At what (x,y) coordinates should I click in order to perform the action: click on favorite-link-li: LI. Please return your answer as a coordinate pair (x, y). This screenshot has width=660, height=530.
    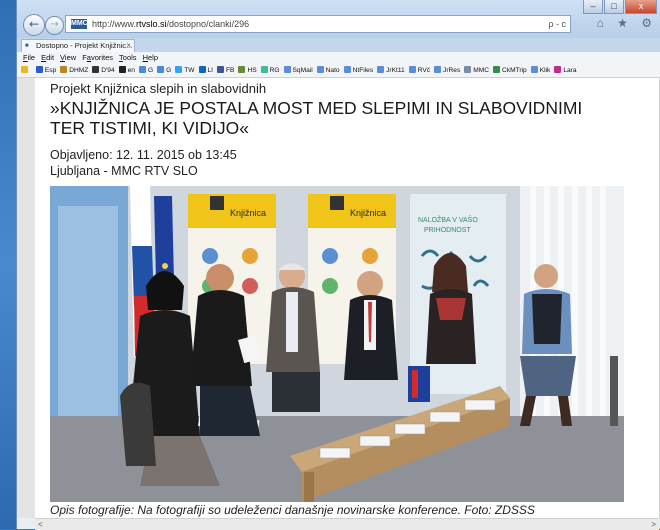
    Looking at the image, I should click on (206, 70).